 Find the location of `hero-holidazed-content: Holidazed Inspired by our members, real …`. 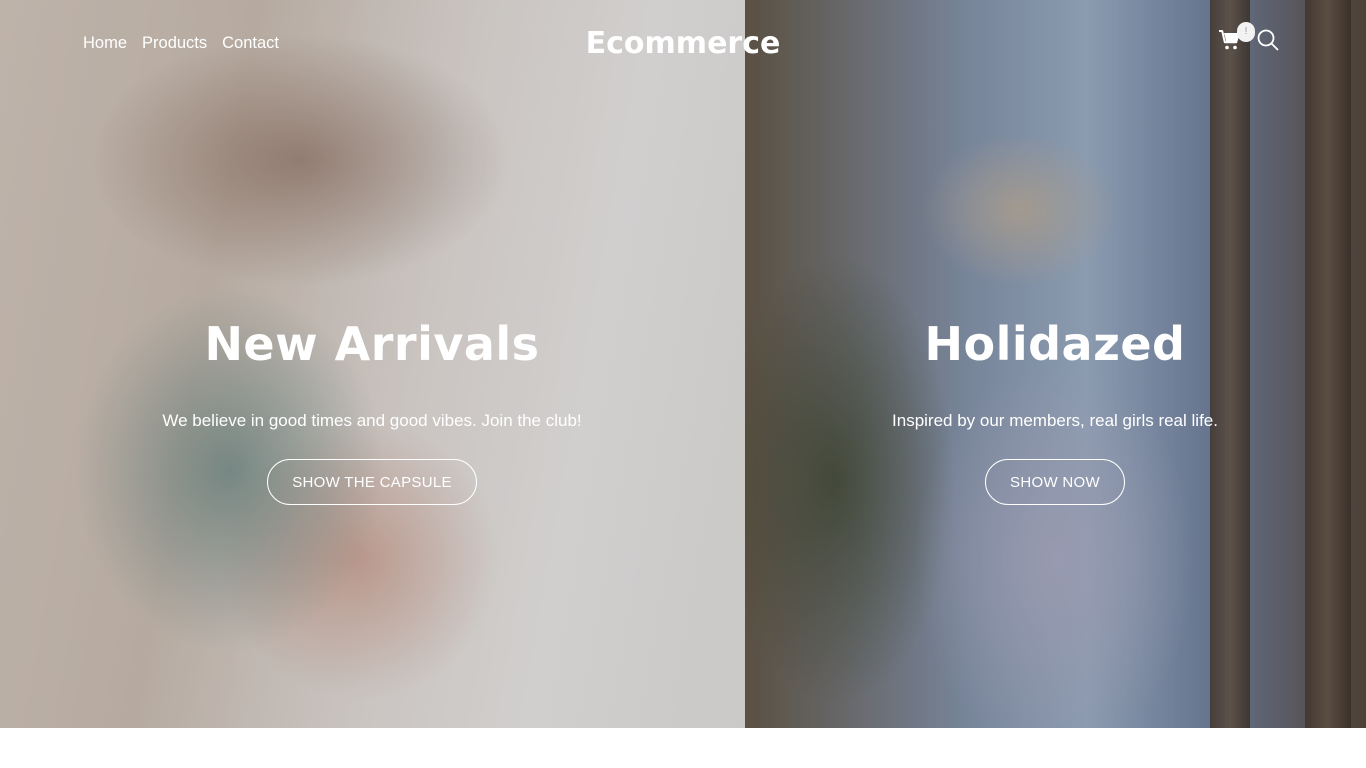

hero-holidazed-content: Holidazed Inspired by our members, real … is located at coordinates (1055, 410).